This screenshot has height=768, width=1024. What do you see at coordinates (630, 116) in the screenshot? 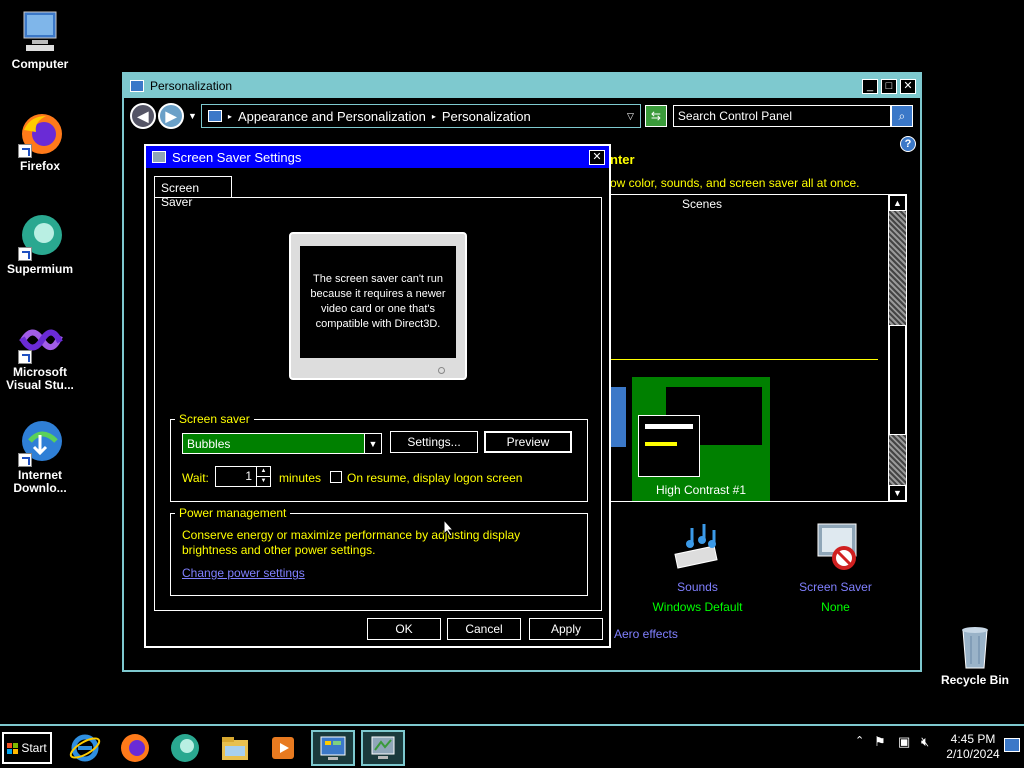
I see `chevron-down-icon: ▽` at bounding box center [630, 116].